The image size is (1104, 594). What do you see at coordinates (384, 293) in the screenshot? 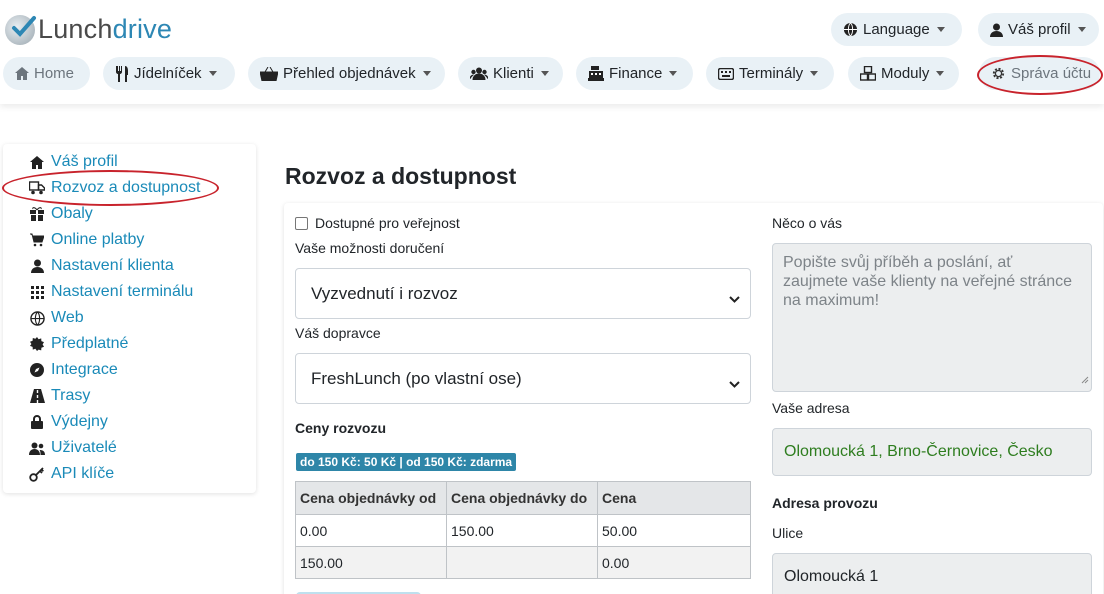
I see `delivery-options-value: Vyzvednutí i rozvoz` at bounding box center [384, 293].